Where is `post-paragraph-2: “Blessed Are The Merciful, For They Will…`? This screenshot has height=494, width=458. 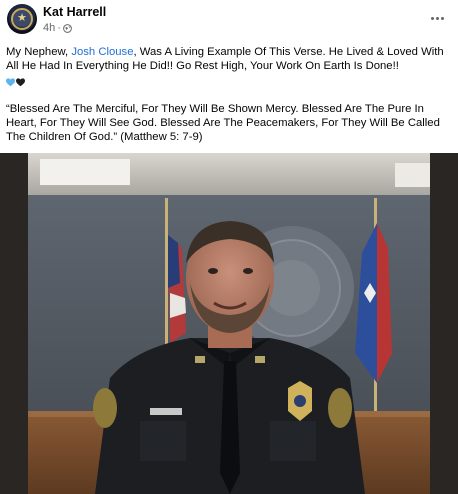 post-paragraph-2: “Blessed Are The Merciful, For They Will… is located at coordinates (223, 123).